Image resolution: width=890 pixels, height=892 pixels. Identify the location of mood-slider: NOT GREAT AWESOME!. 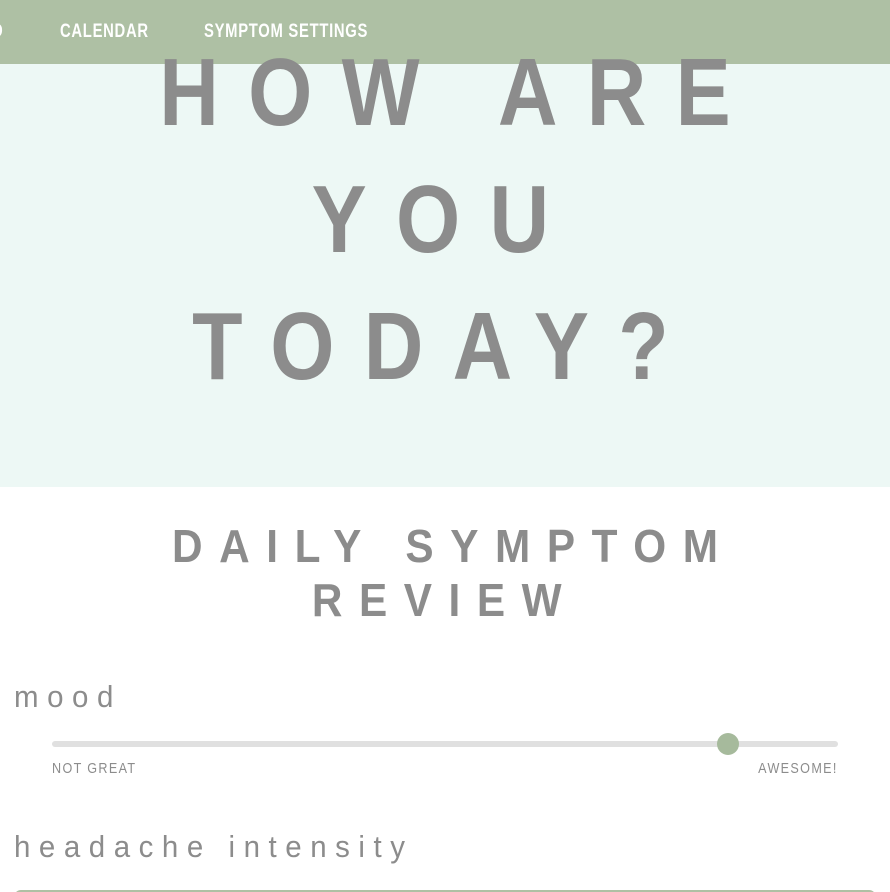
(445, 755).